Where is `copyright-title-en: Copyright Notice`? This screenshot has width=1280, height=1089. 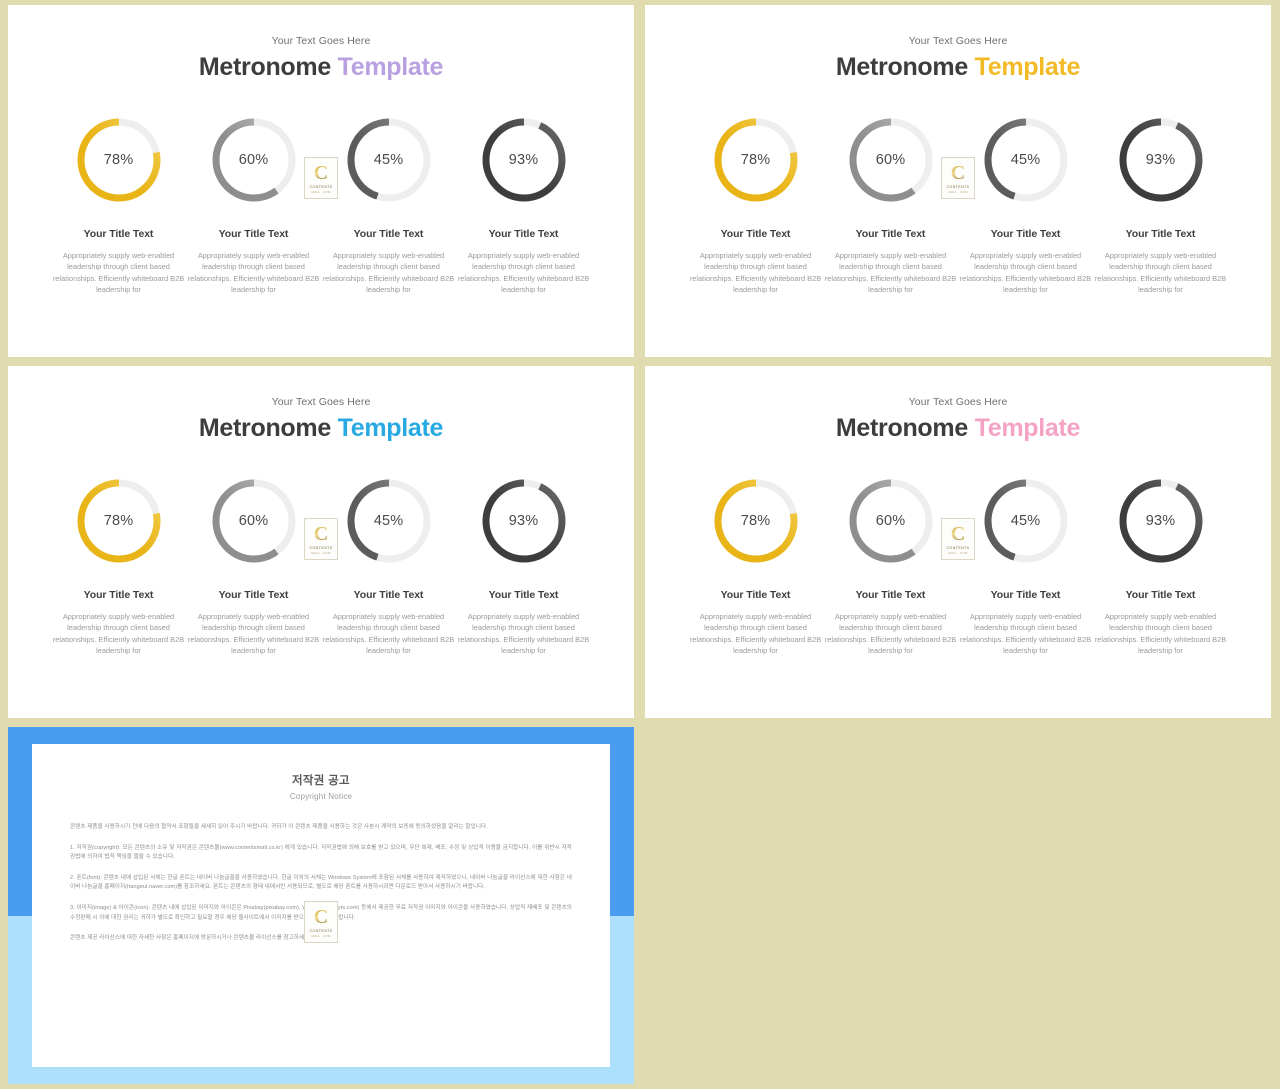
copyright-title-en: Copyright Notice is located at coordinates (321, 796).